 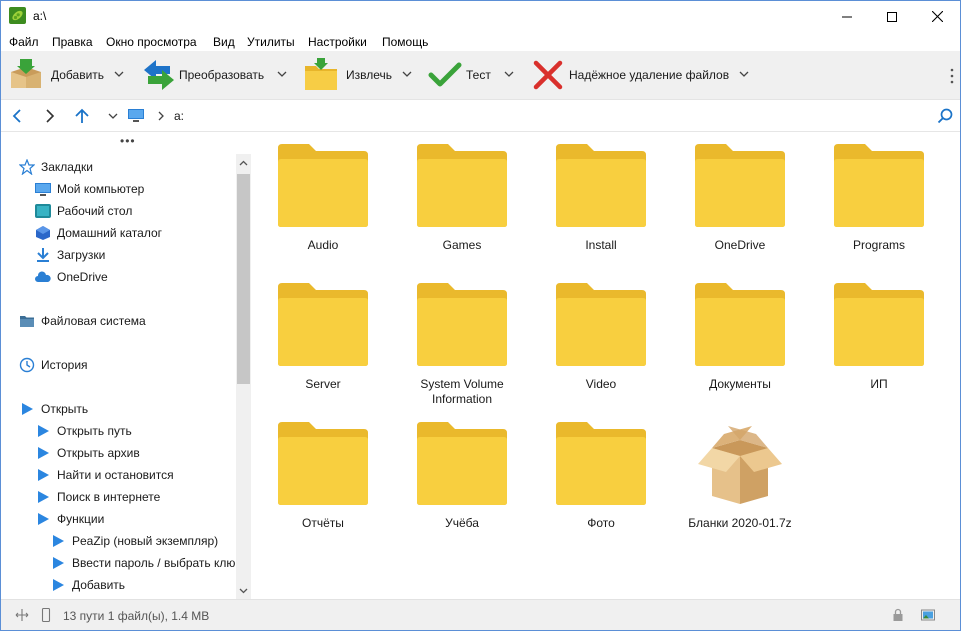 I want to click on history-dropdown-button, so click(x=113, y=116).